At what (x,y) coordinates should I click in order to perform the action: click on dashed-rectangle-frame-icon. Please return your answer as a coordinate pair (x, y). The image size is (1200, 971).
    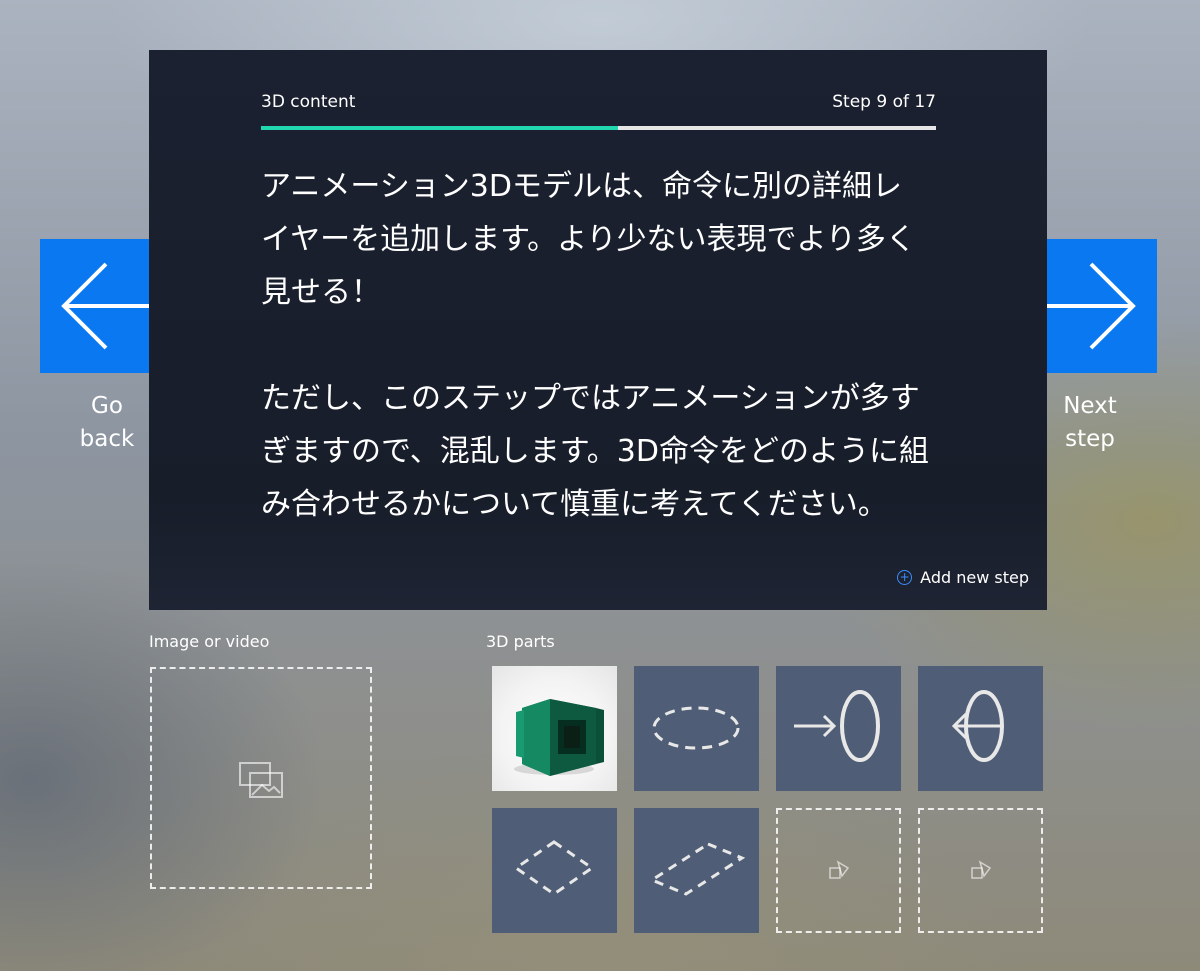
    Looking at the image, I should click on (697, 869).